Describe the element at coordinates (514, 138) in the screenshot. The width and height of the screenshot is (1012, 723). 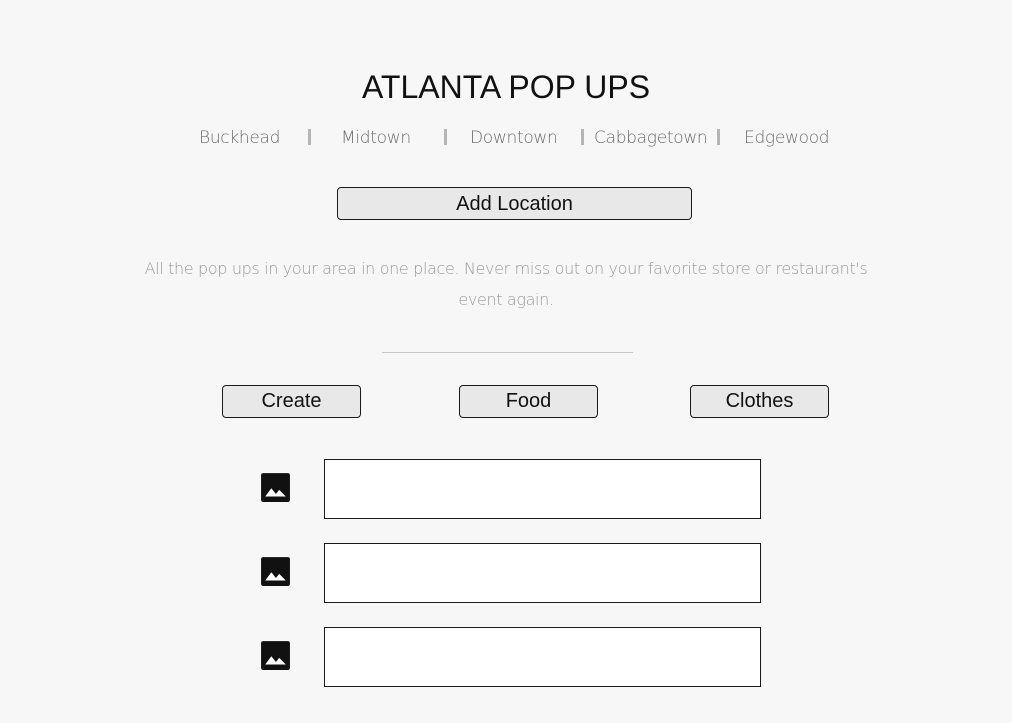
I see `nav-item-downtown: Downtown` at that location.